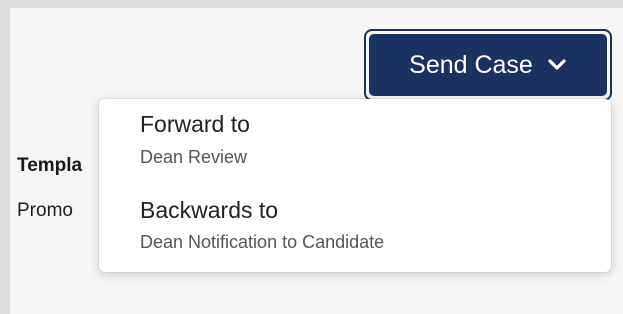 Image resolution: width=623 pixels, height=314 pixels. I want to click on send-case-button: Send Case, so click(488, 65).